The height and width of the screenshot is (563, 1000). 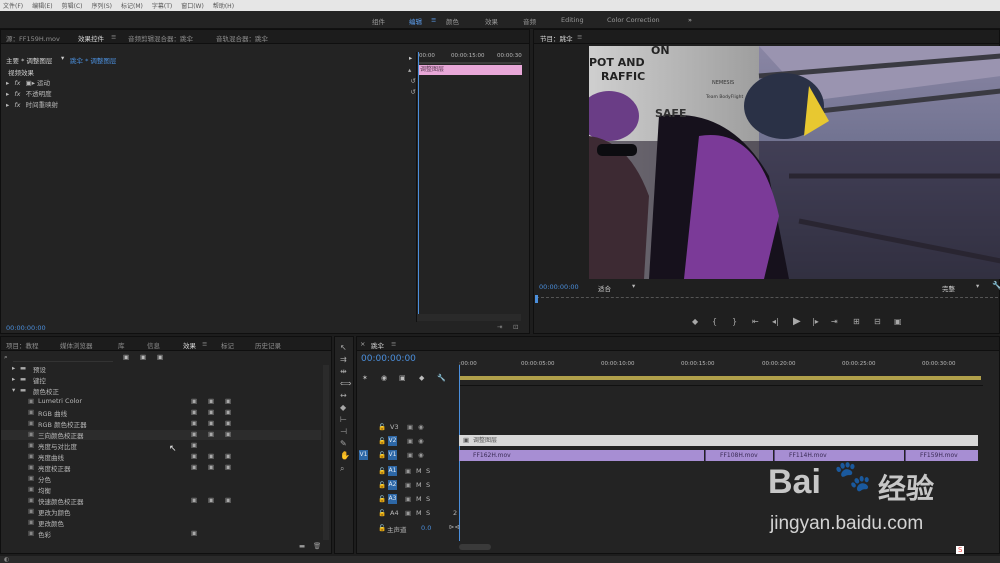 What do you see at coordinates (161, 391) in the screenshot?
I see `effects-tree-item: ▾ ▬ 颜色校正` at bounding box center [161, 391].